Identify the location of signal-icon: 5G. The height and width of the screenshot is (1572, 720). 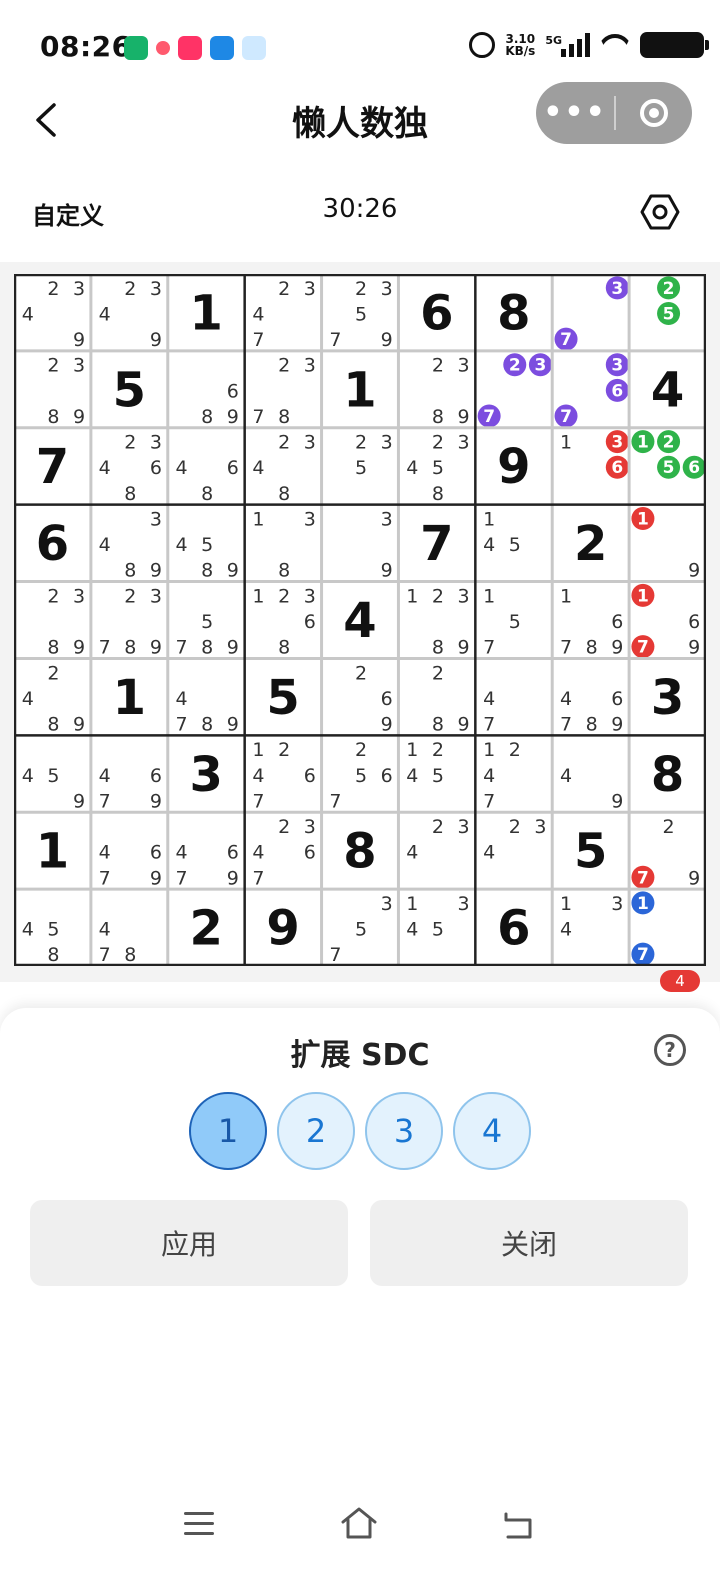
(567, 45).